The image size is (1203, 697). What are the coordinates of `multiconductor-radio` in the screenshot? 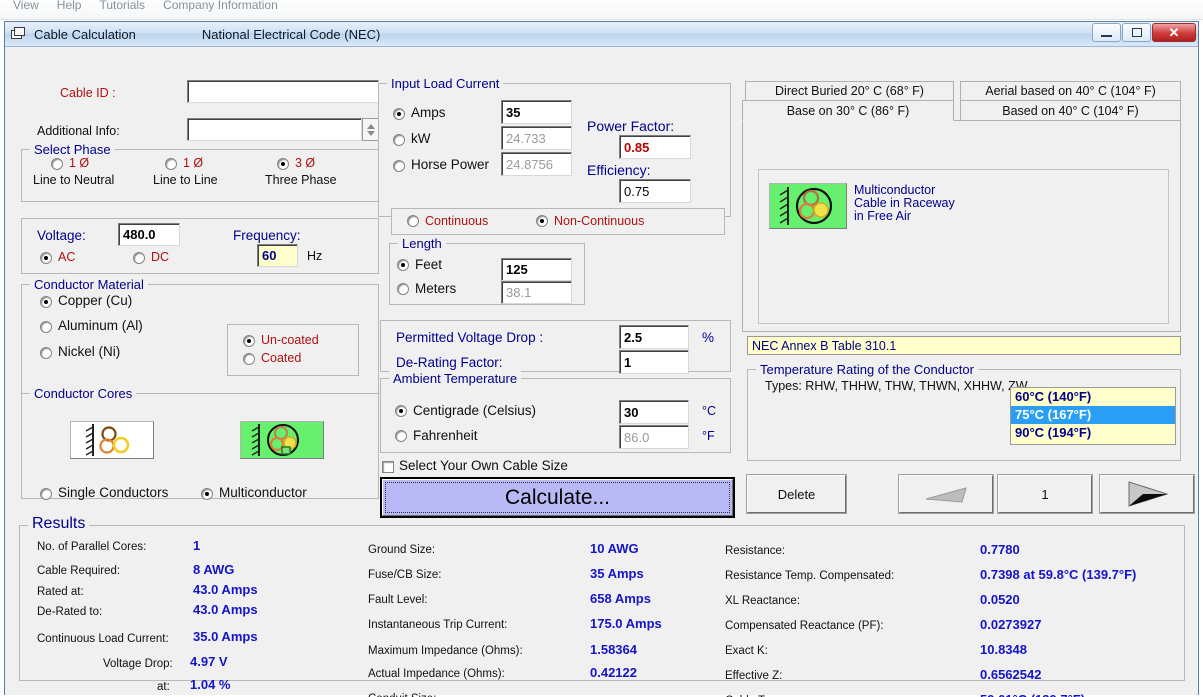 It's located at (207, 494).